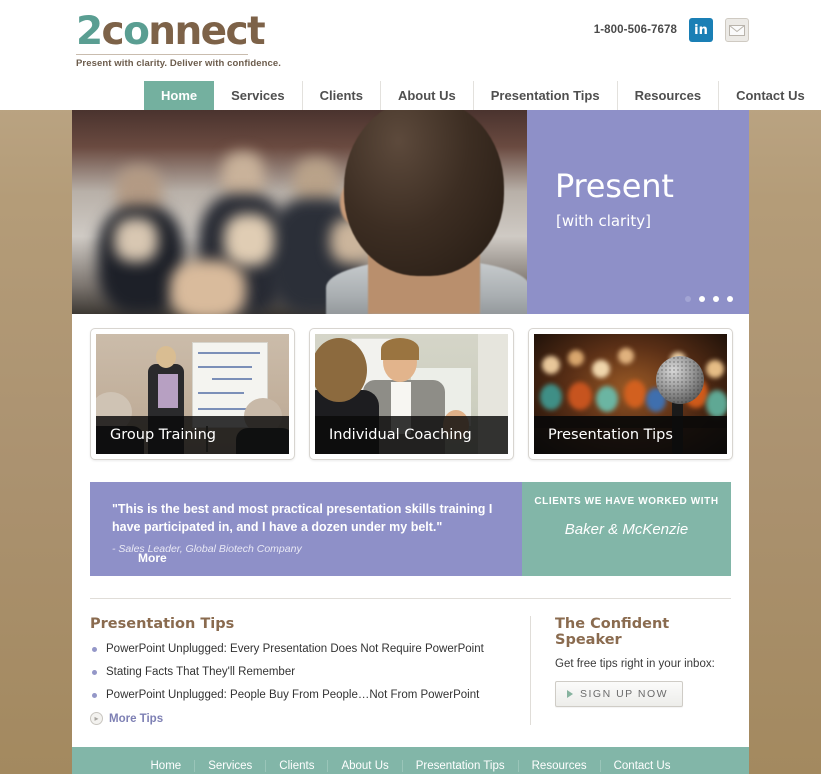  I want to click on presentation-tips-heading: Presentation Tips, so click(162, 624).